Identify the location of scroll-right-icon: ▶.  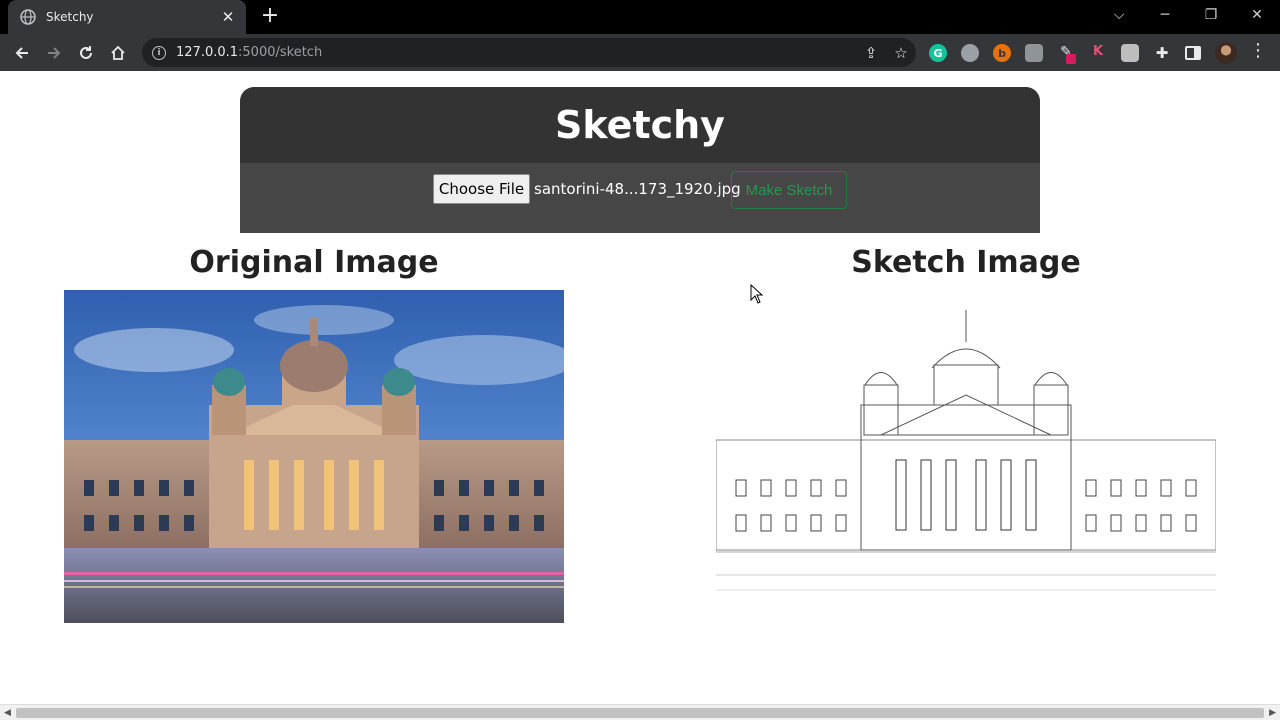
(1272, 713).